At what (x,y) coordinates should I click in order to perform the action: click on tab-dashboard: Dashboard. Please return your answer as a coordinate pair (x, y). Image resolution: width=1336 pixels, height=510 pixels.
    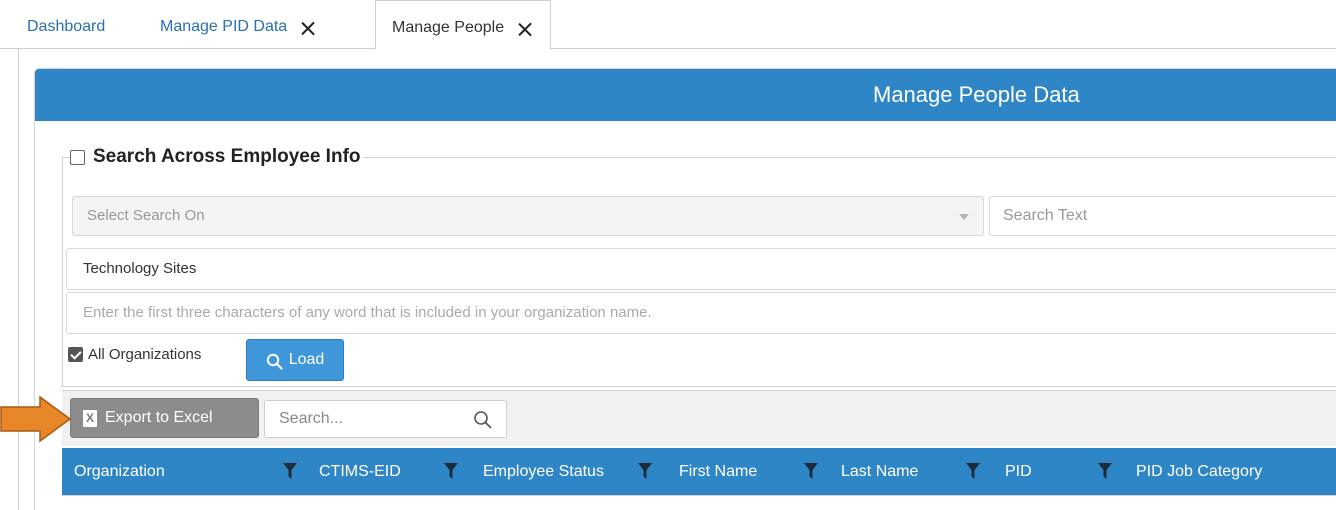
    Looking at the image, I should click on (66, 24).